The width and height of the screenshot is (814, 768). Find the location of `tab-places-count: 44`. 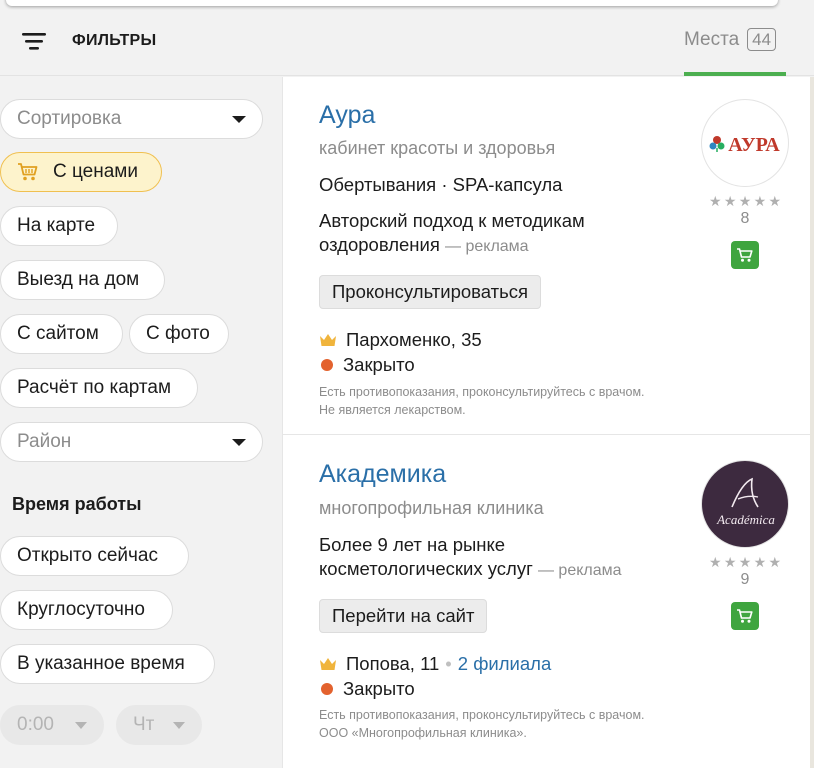

tab-places-count: 44 is located at coordinates (762, 39).